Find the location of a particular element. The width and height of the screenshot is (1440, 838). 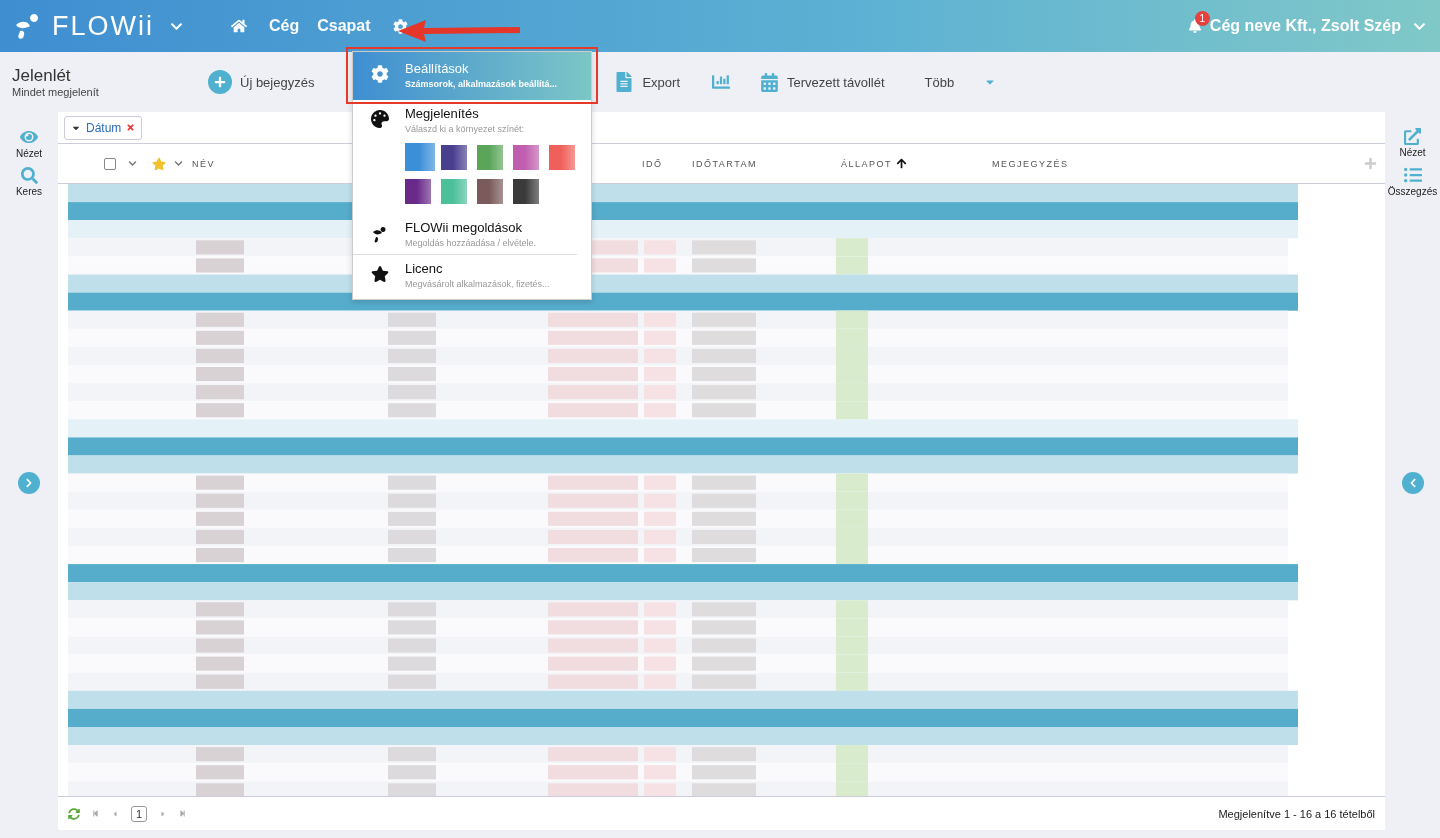

first-page-icon is located at coordinates (95, 813).